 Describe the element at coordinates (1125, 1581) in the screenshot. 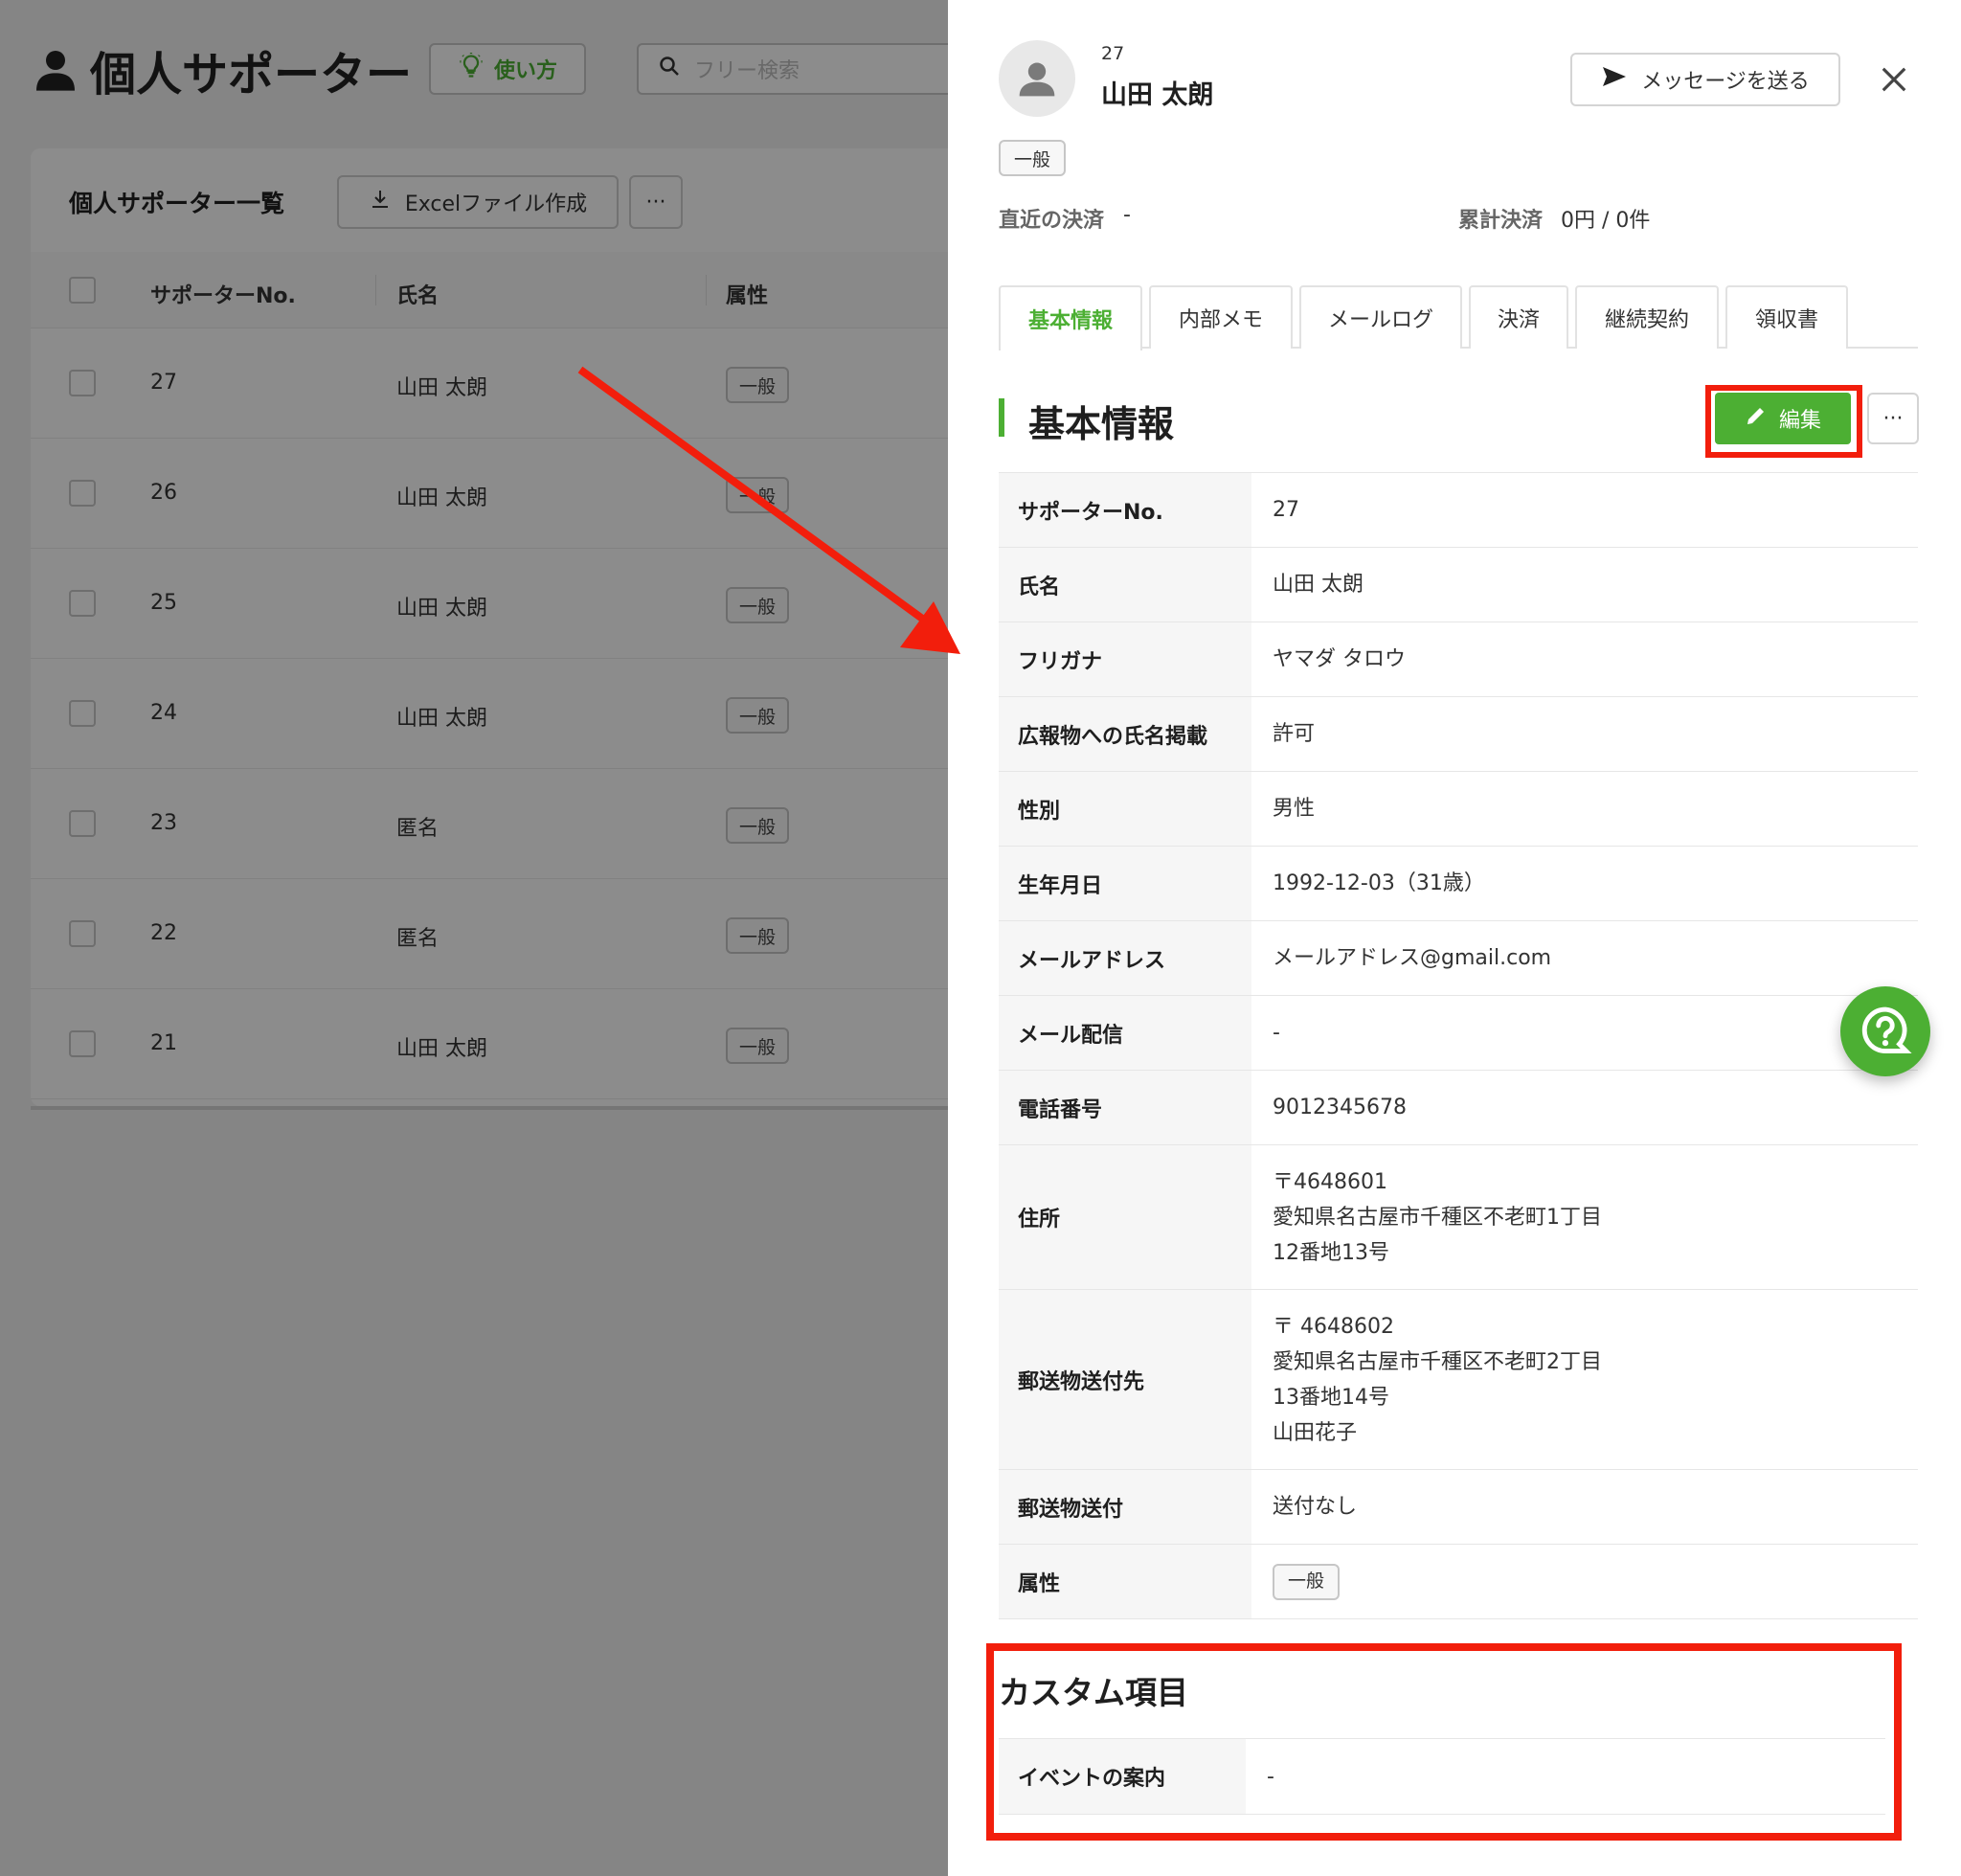

I see `info-label: 属性` at that location.